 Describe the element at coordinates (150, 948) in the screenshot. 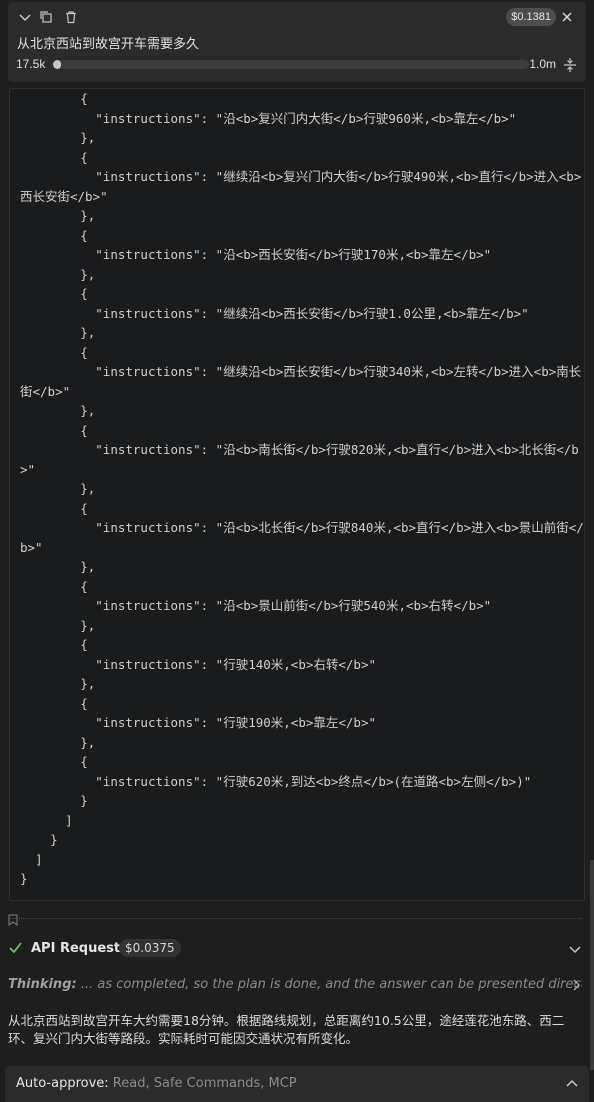

I see `api-request-cost: $0.0375` at that location.